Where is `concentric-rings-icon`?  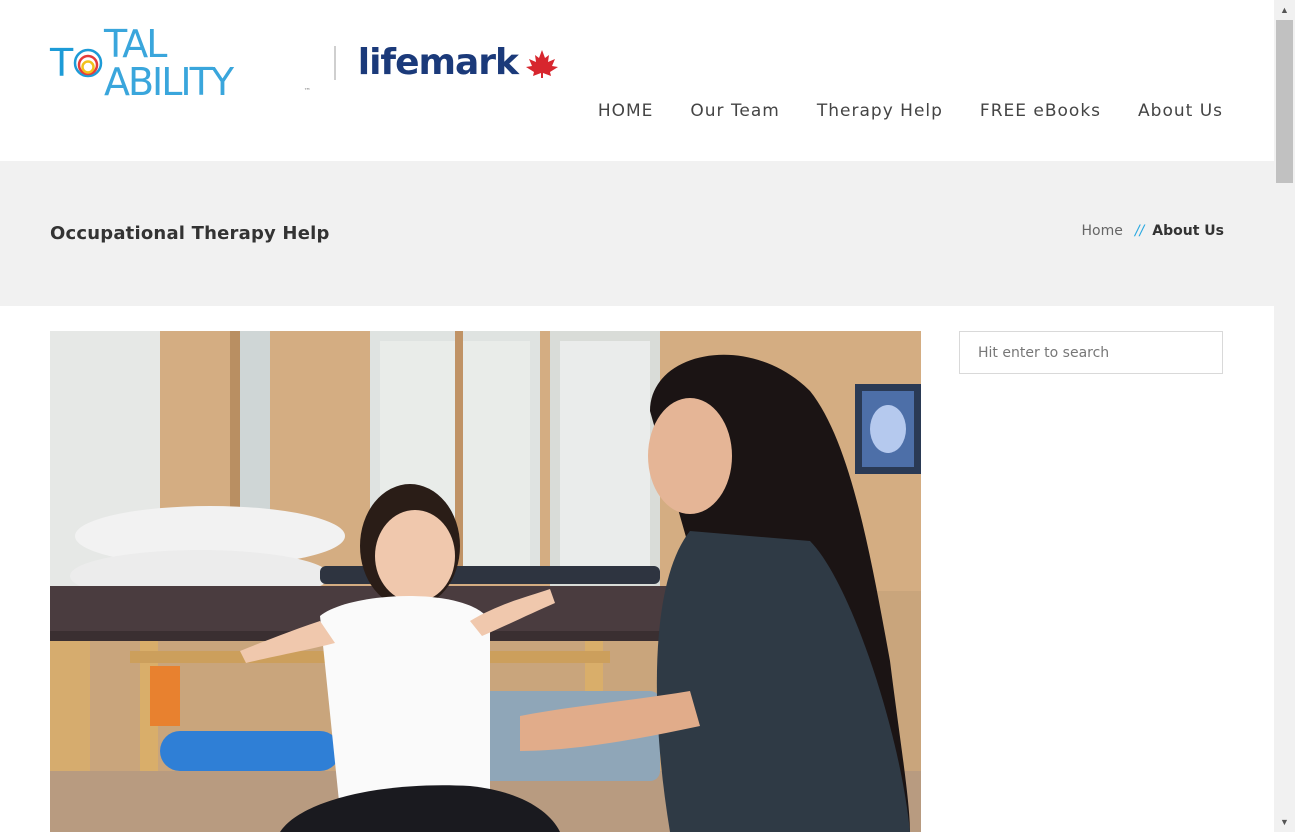 concentric-rings-icon is located at coordinates (88, 63).